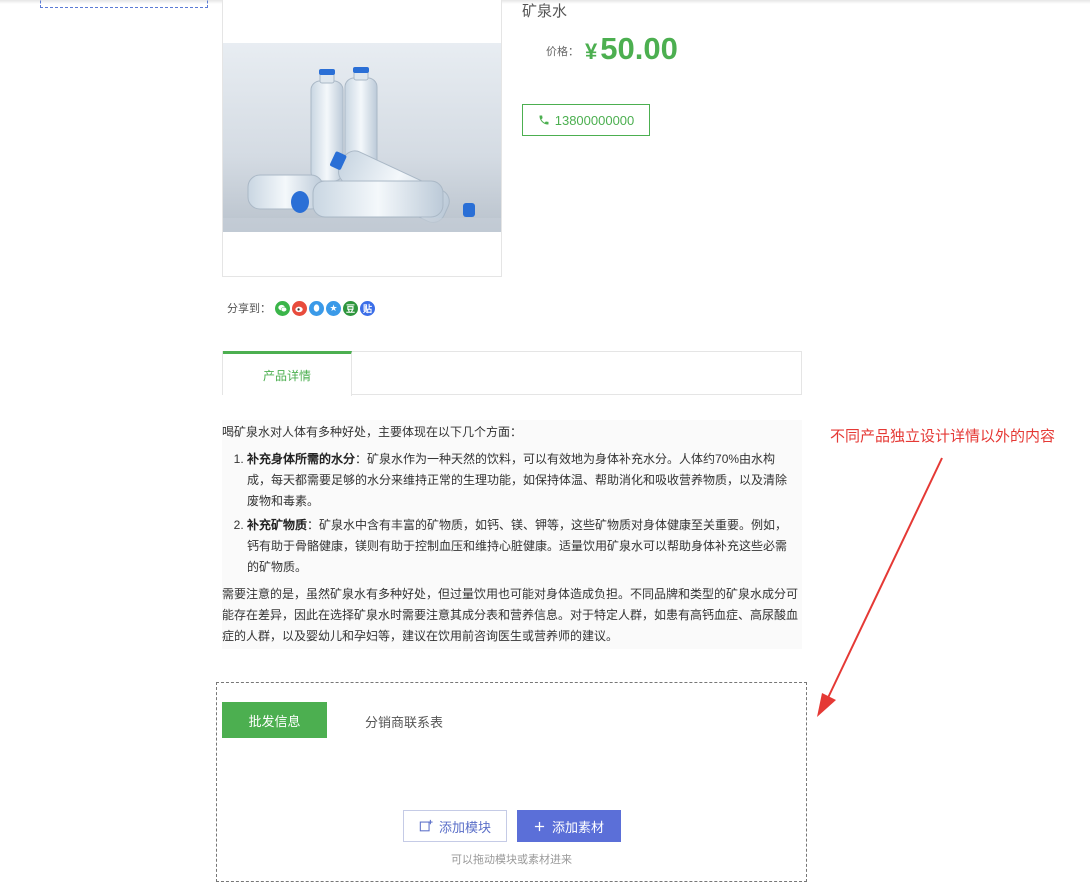  What do you see at coordinates (124, 4) in the screenshot?
I see `top-dashed-placeholder` at bounding box center [124, 4].